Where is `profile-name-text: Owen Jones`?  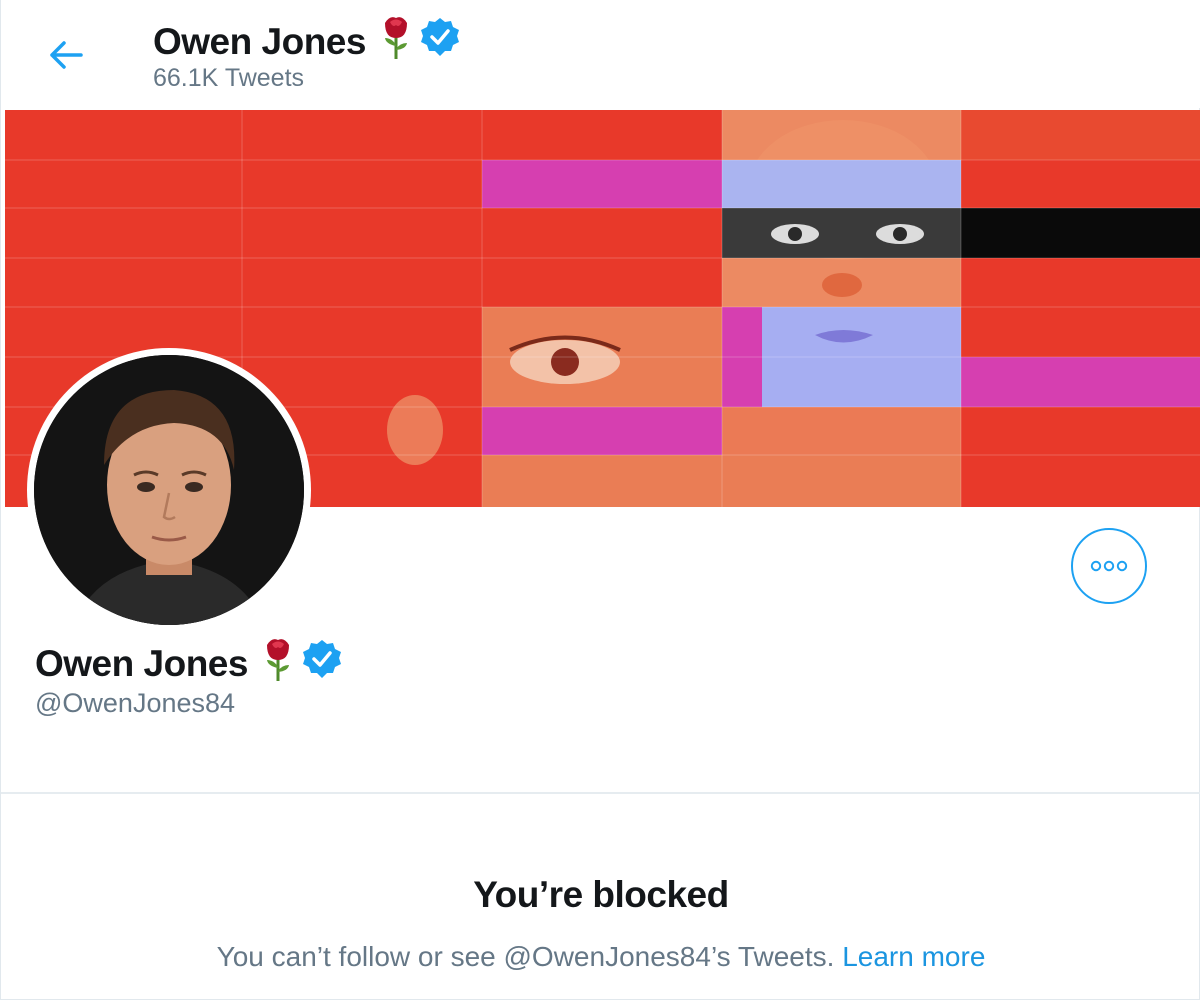
profile-name-text: Owen Jones is located at coordinates (141, 663).